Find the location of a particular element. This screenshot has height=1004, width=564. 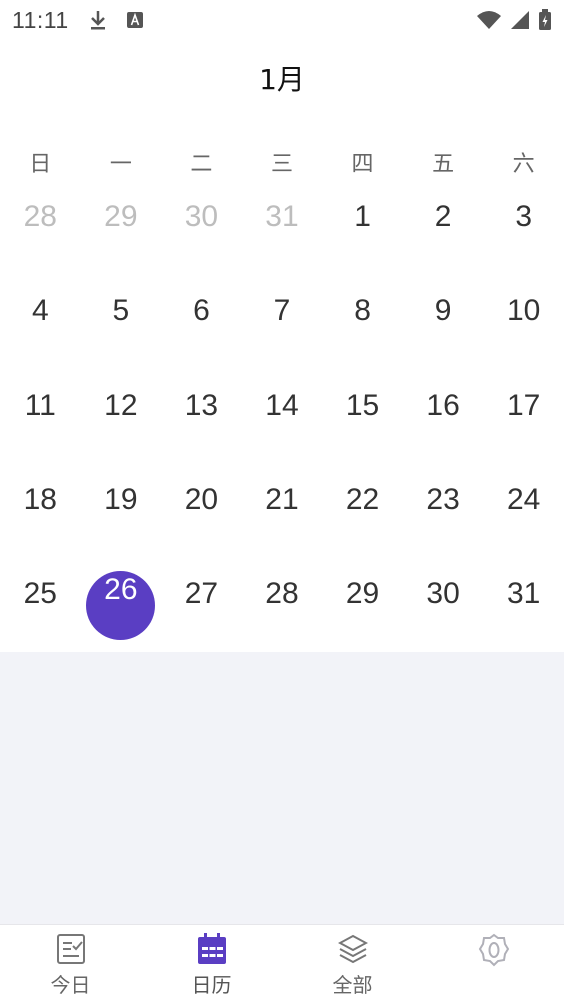

badge-icon is located at coordinates (494, 952).